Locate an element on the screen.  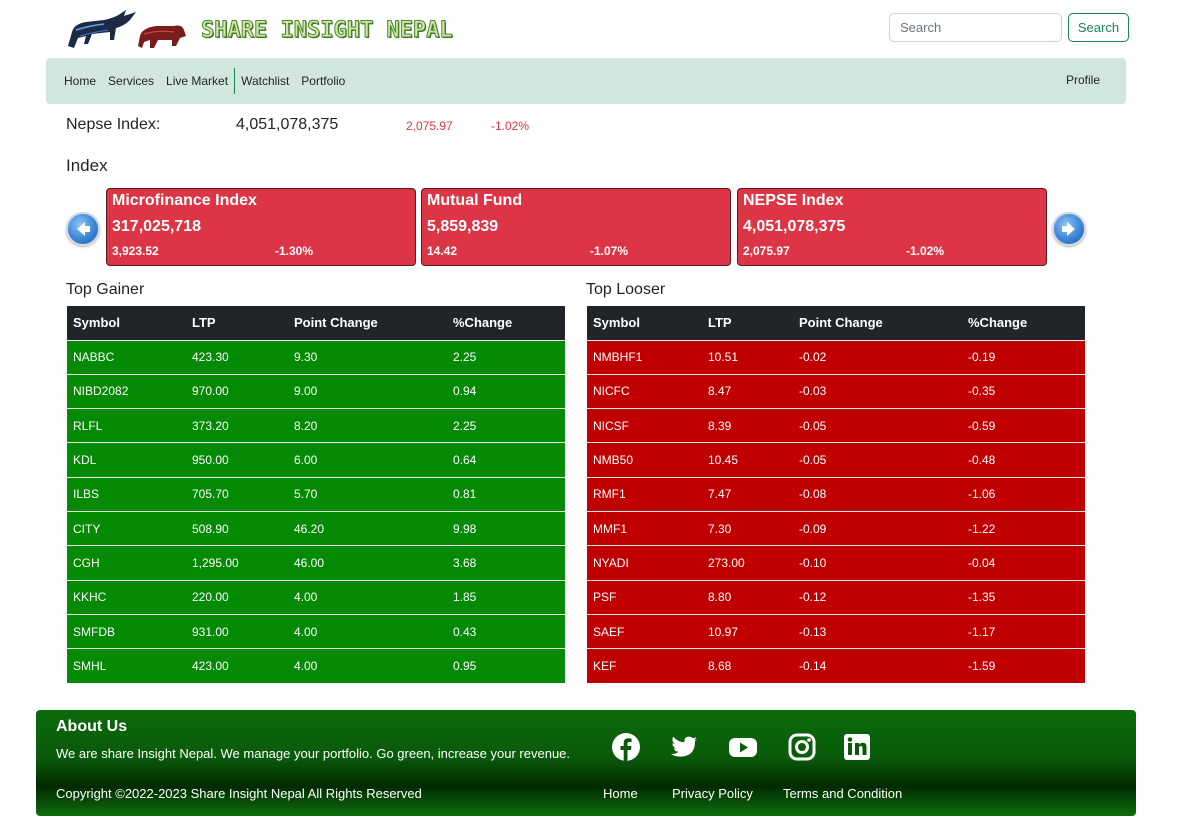
twitter-icon is located at coordinates (684, 747).